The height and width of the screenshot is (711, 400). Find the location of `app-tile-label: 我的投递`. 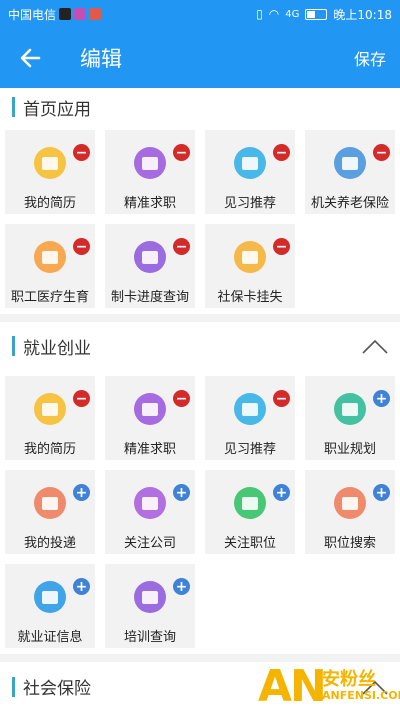

app-tile-label: 我的投递 is located at coordinates (49, 543).